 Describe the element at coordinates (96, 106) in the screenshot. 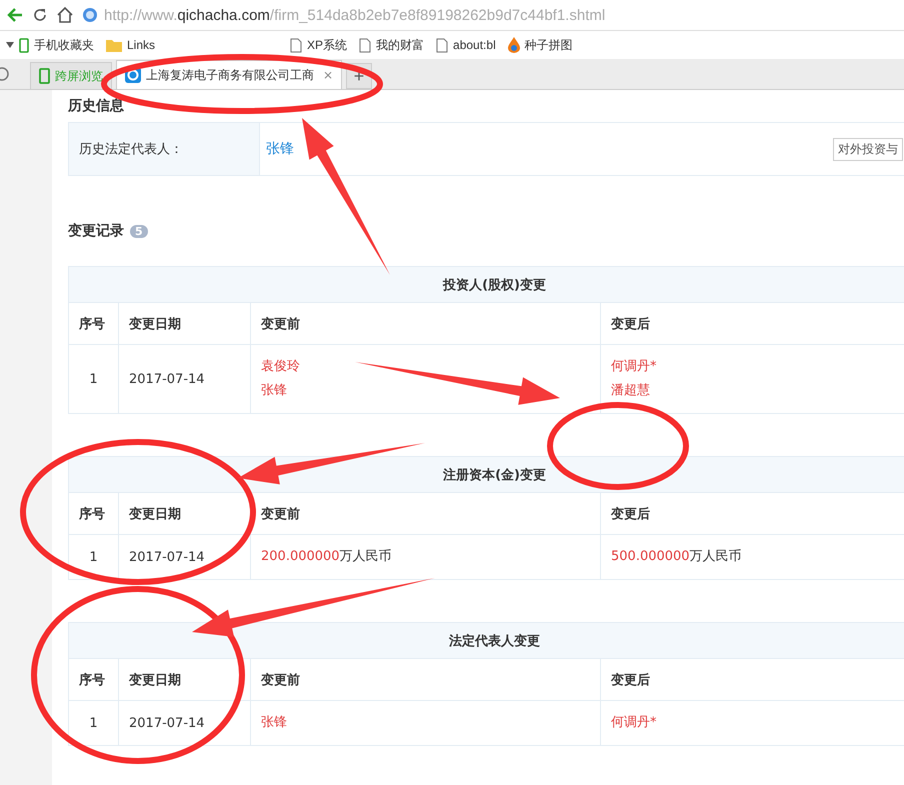

I see `section-heading: 历史信息` at that location.